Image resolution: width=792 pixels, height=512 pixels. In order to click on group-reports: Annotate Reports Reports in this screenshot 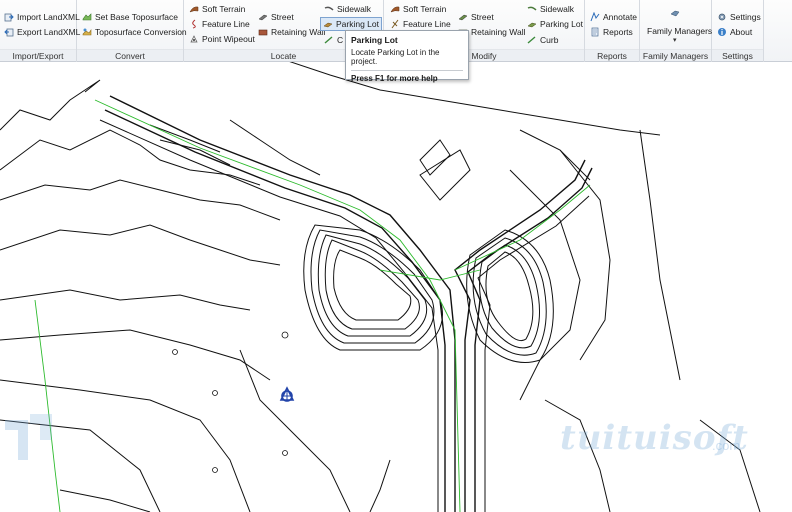, I will do `click(612, 31)`.